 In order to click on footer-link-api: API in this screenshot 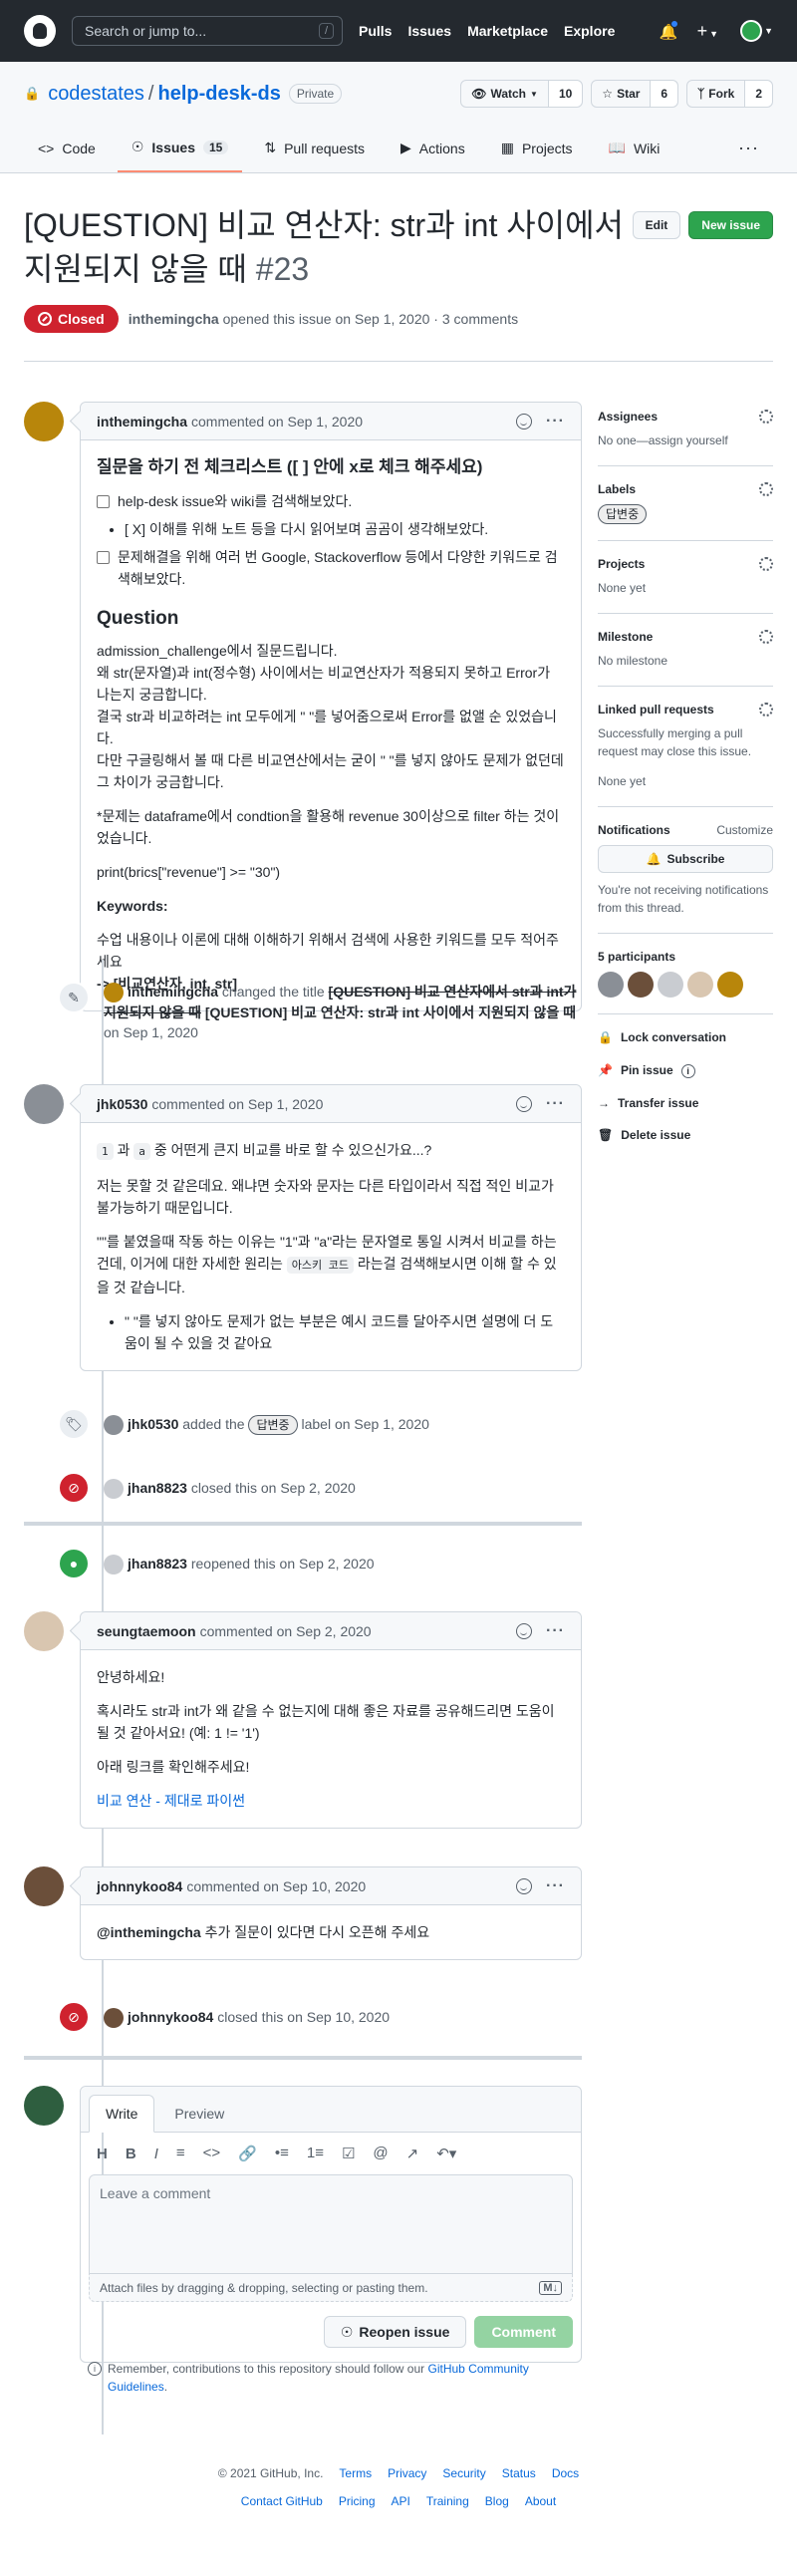, I will do `click(401, 2501)`.